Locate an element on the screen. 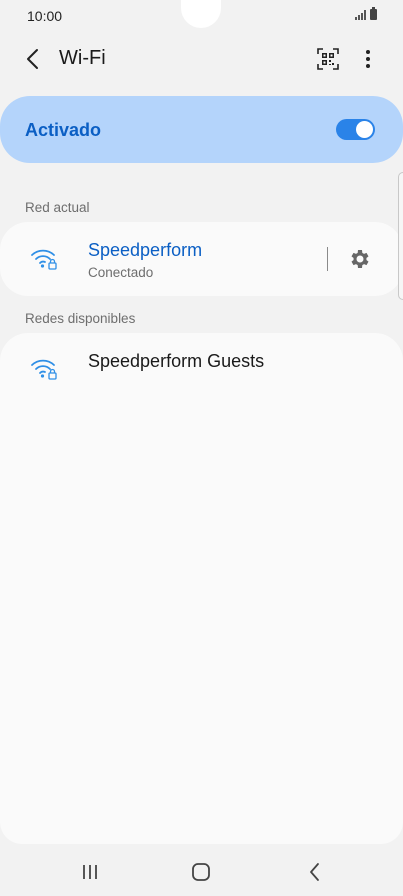  current-network-status: Conectado is located at coordinates (121, 272).